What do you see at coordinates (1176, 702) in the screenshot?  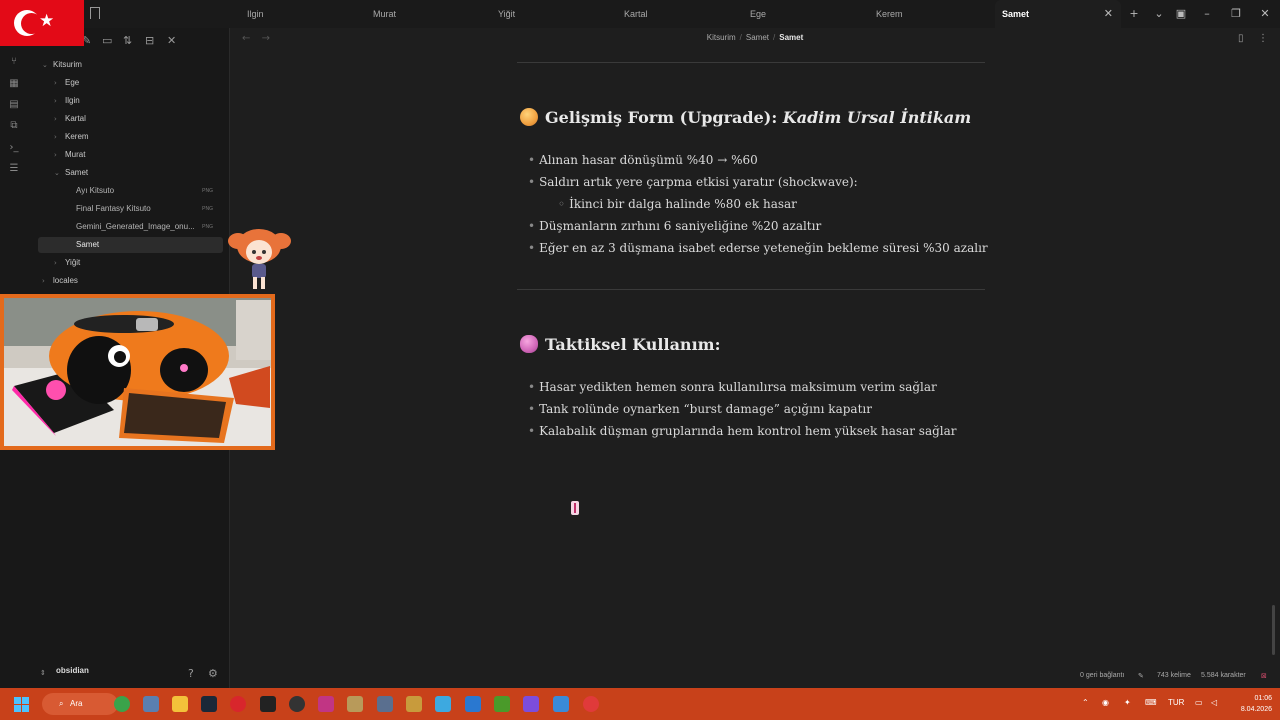 I see `language-indicator: TUR` at bounding box center [1176, 702].